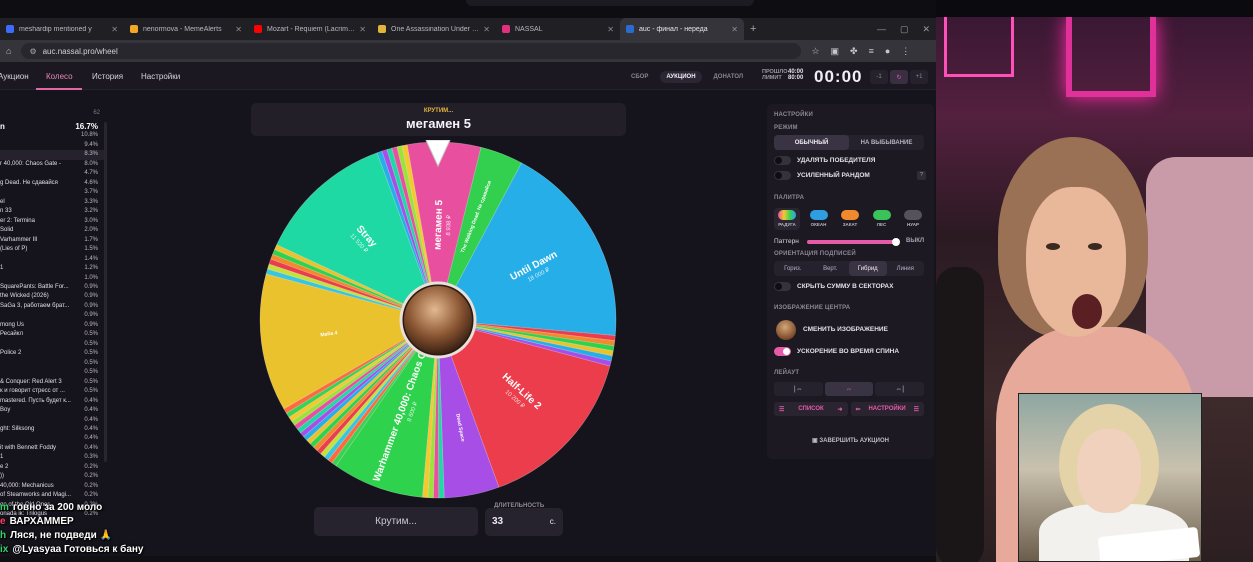 The image size is (1253, 562). I want to click on lot-row: (Lies of P) 1.5%, so click(52, 249).